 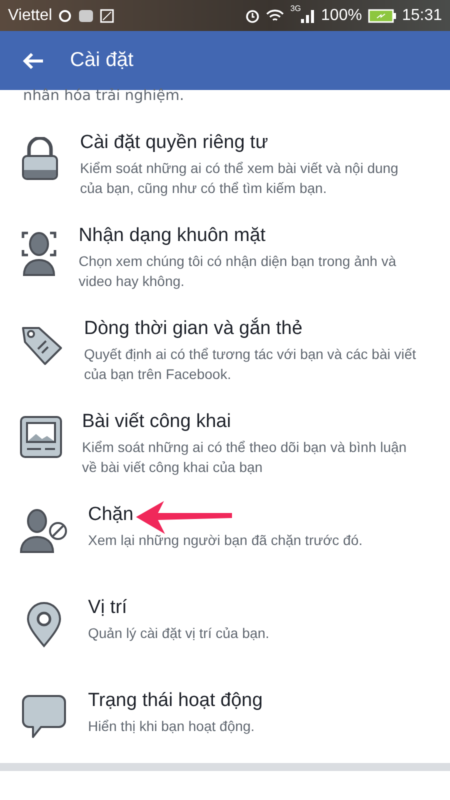 I want to click on item-description: Hiển thị khi bạn hoạt động., so click(x=172, y=726).